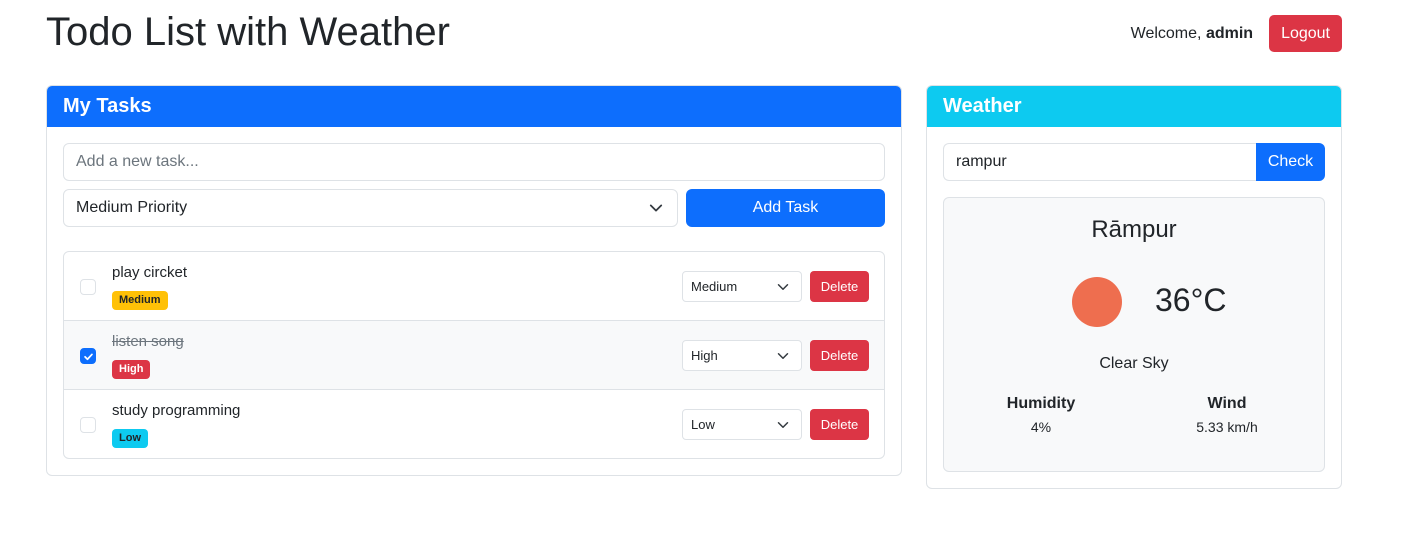  I want to click on task-item: listen song High High Delete, so click(474, 355).